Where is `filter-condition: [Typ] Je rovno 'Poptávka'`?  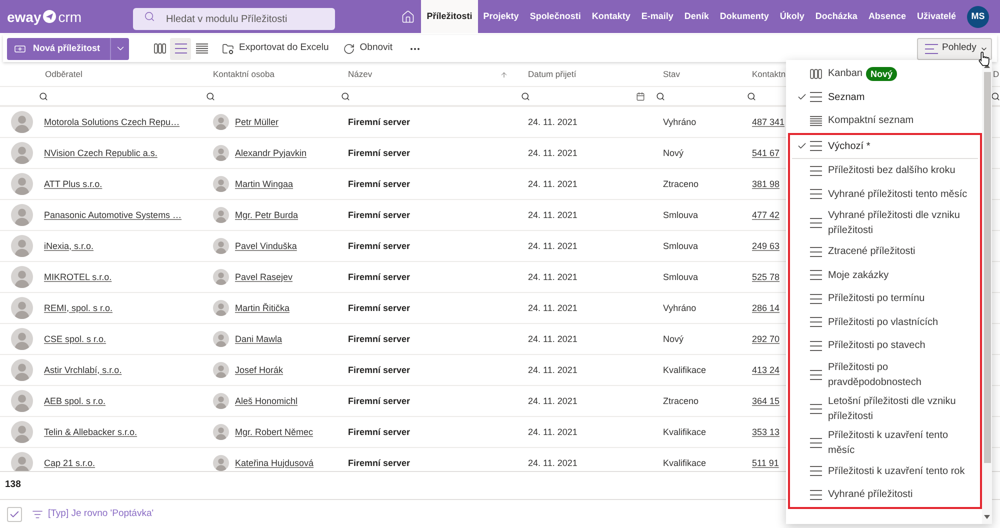
filter-condition: [Typ] Je rovno 'Poptávka' is located at coordinates (101, 513).